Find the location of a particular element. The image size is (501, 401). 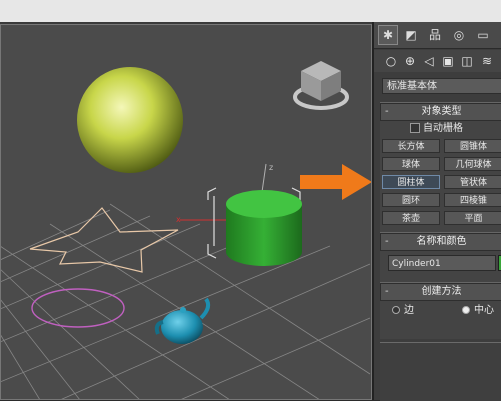

object-type-header: - 对象类型 is located at coordinates (440, 112).